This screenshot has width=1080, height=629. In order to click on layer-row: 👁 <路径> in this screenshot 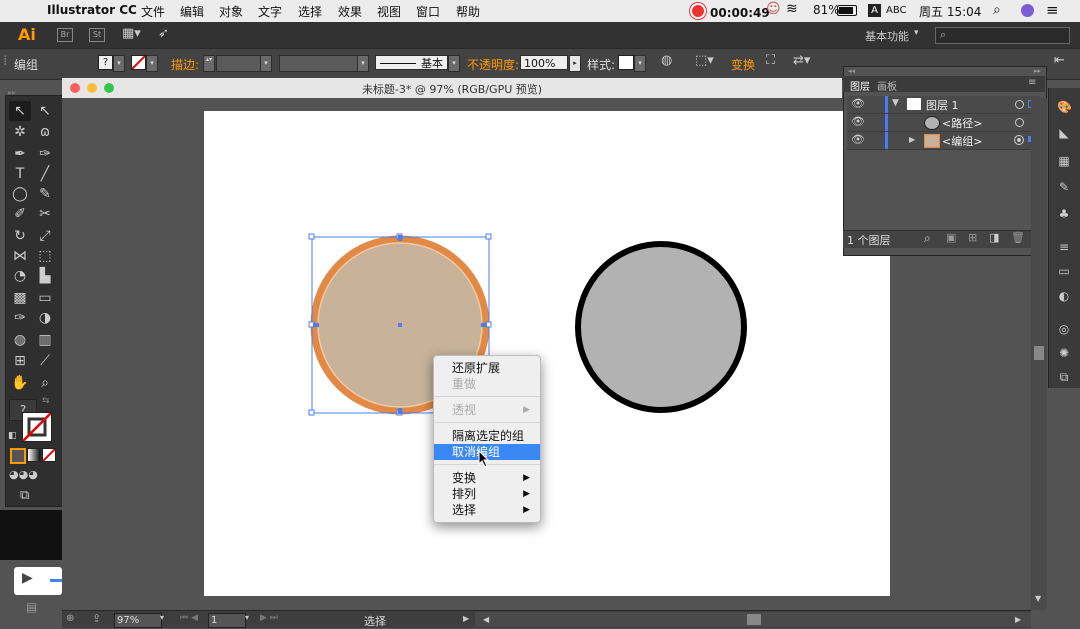, I will do `click(943, 123)`.